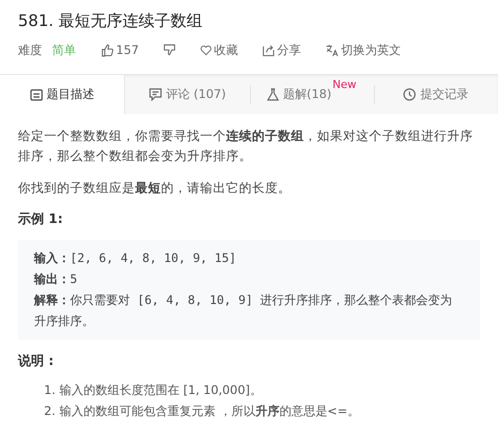 The image size is (498, 428). I want to click on thumbs-up-icon, so click(107, 50).